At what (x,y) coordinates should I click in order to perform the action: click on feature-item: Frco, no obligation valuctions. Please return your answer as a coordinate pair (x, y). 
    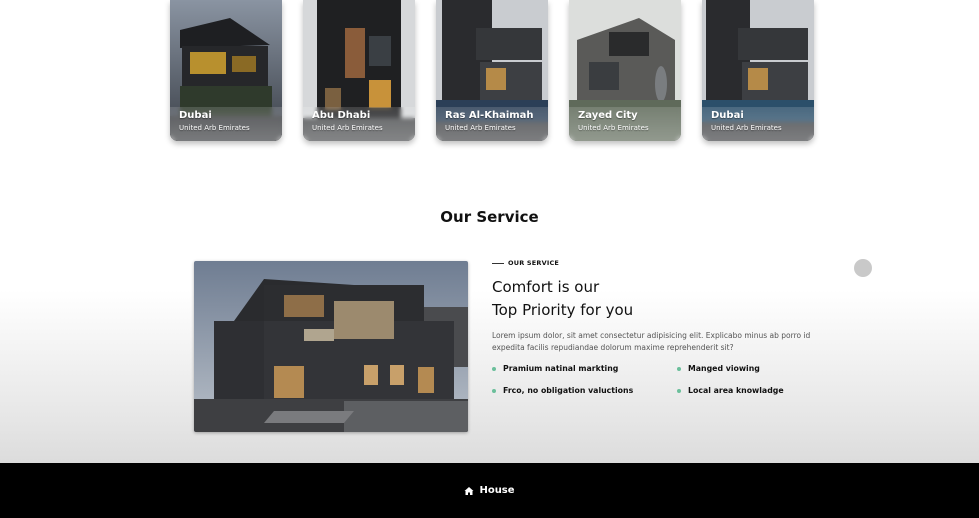
    Looking at the image, I should click on (584, 390).